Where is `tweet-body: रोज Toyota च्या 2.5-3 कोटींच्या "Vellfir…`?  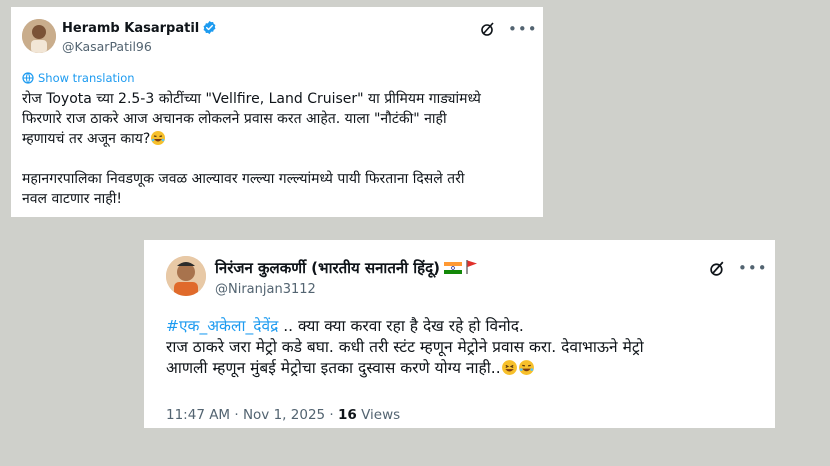
tweet-body: रोज Toyota च्या 2.5-3 कोटींच्या "Vellfir… is located at coordinates (251, 149).